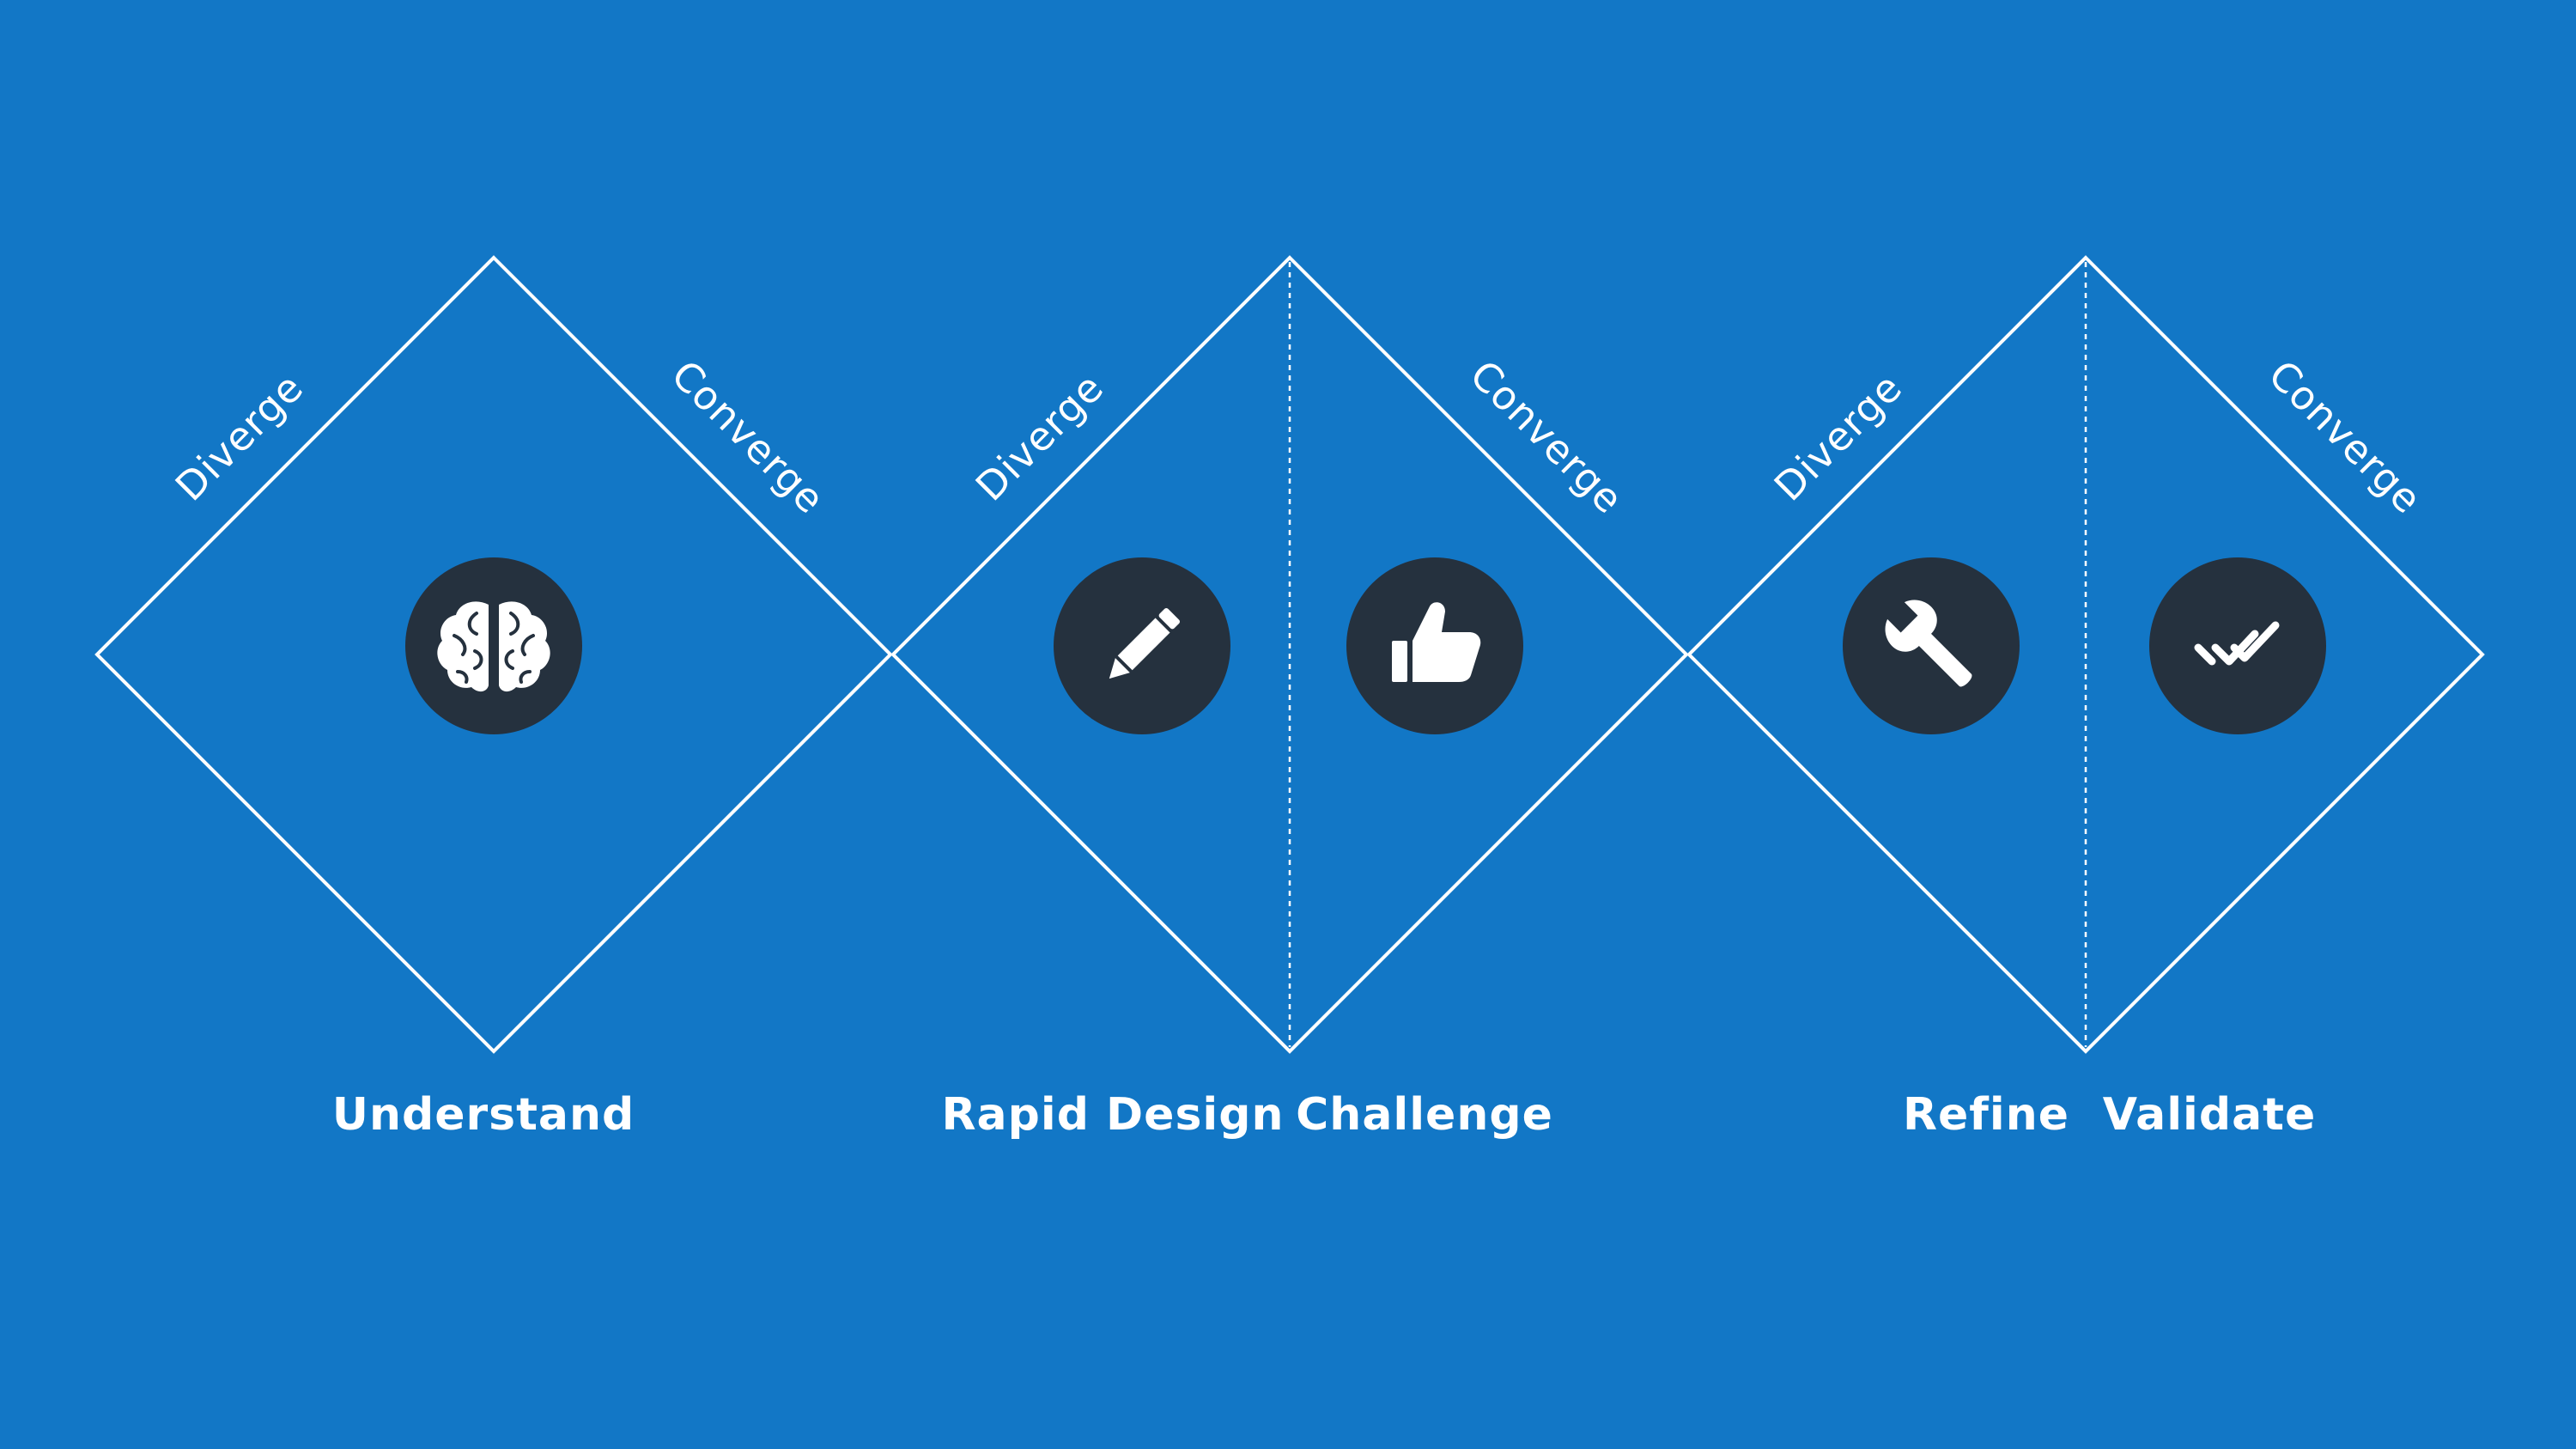 The width and height of the screenshot is (2576, 1449). What do you see at coordinates (1434, 645) in the screenshot?
I see `thumbs-up-icon` at bounding box center [1434, 645].